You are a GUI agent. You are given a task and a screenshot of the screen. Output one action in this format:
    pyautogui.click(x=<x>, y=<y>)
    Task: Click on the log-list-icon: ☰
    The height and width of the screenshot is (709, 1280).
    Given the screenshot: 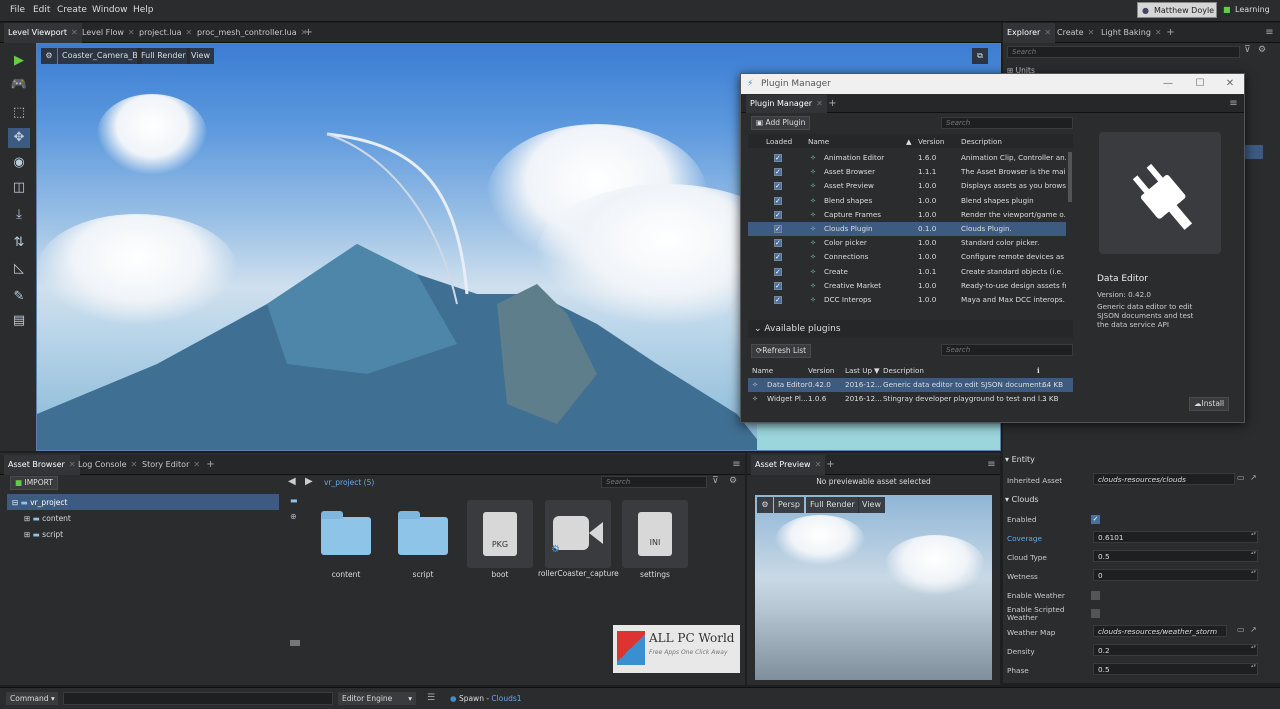 What is the action you would take?
    pyautogui.click(x=431, y=698)
    